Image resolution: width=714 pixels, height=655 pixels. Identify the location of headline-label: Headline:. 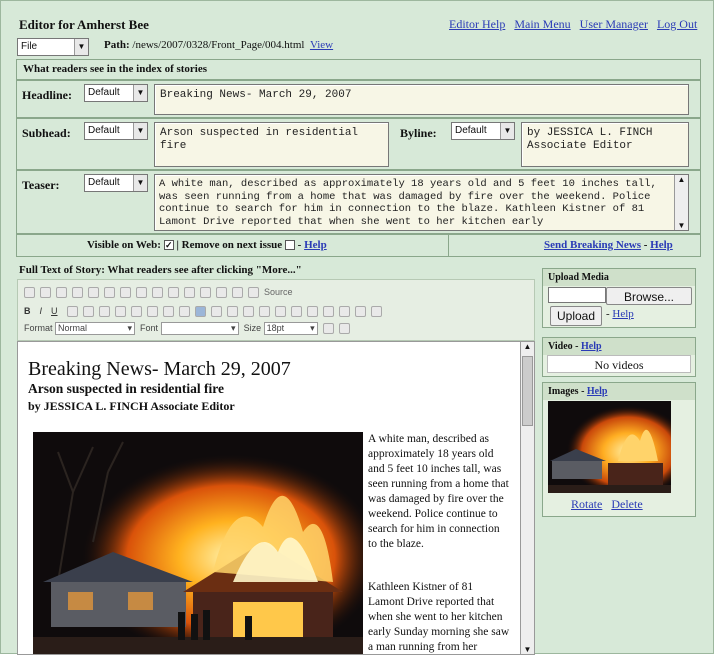
(47, 95).